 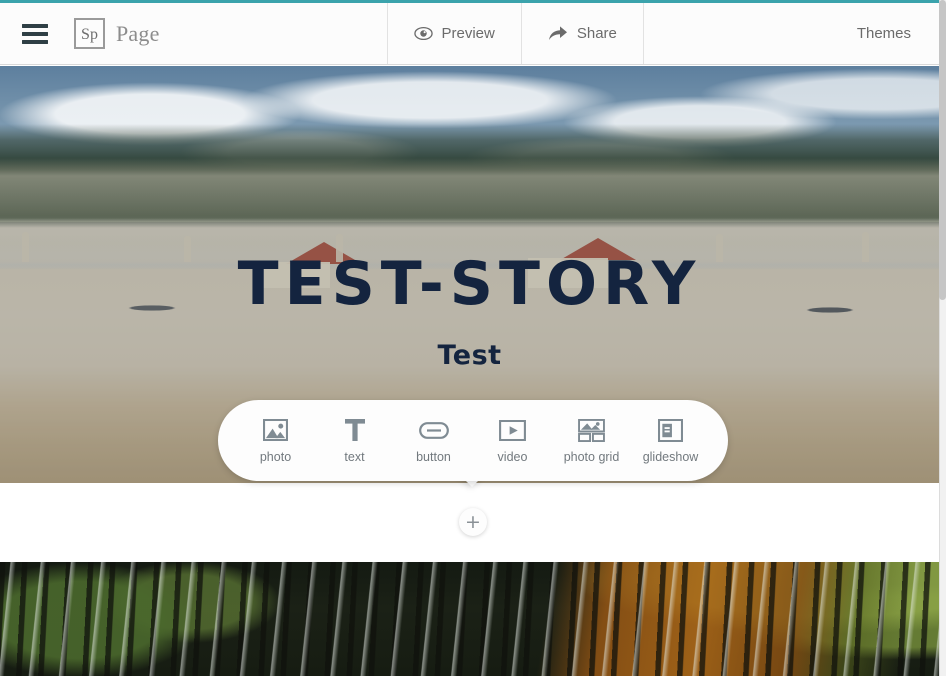 I want to click on insert-video-label: video, so click(x=512, y=457).